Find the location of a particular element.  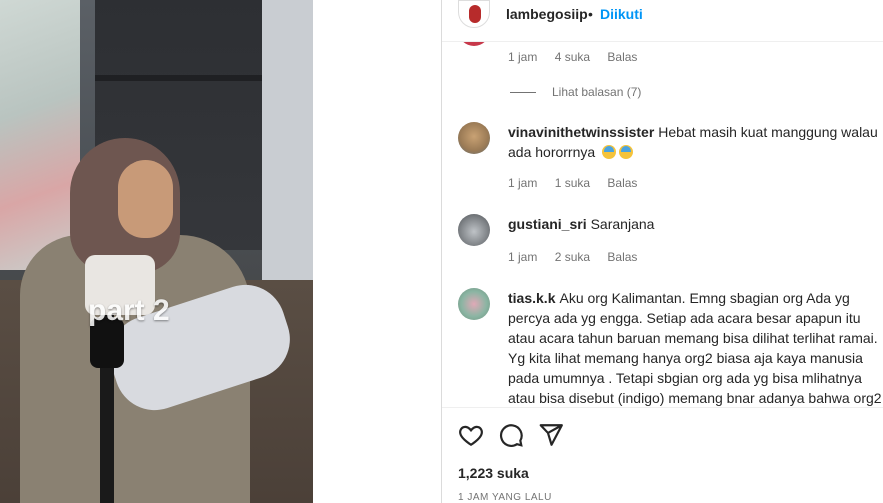

comment-meta: 1 jam 4 suka Balas is located at coordinates (579, 57).